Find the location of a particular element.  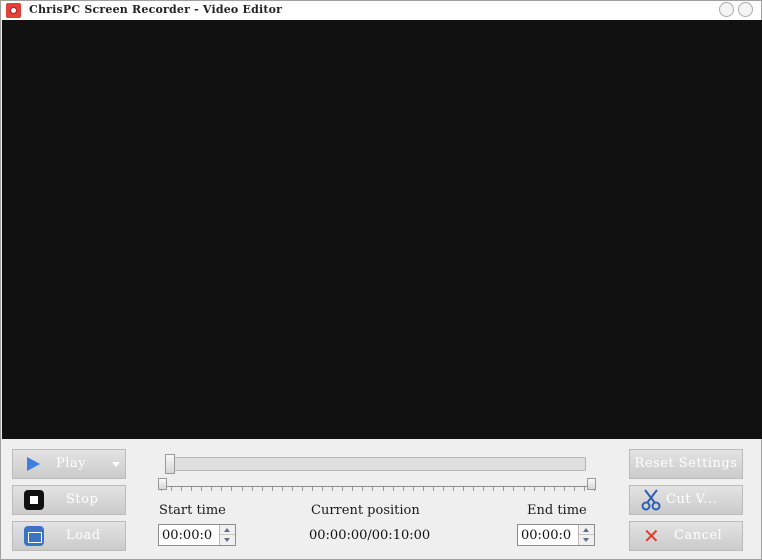

end-time-label: End time is located at coordinates (557, 510).